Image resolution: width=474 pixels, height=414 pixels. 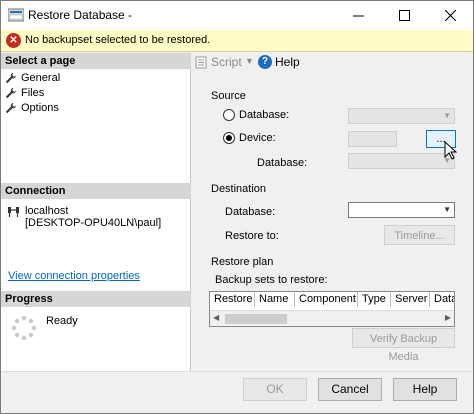 I want to click on page-item-files: Files, so click(x=24, y=93).